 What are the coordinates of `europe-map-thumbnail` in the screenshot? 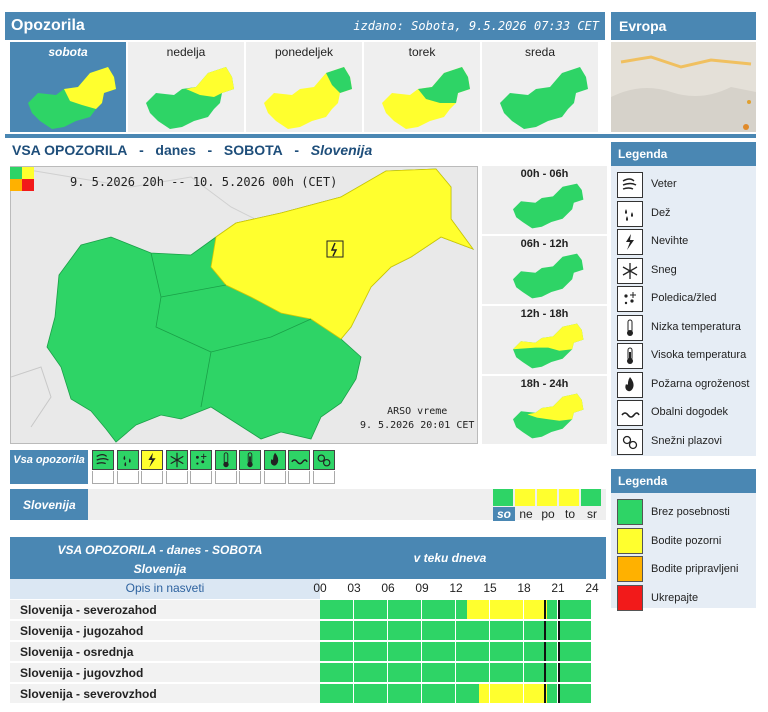 It's located at (683, 87).